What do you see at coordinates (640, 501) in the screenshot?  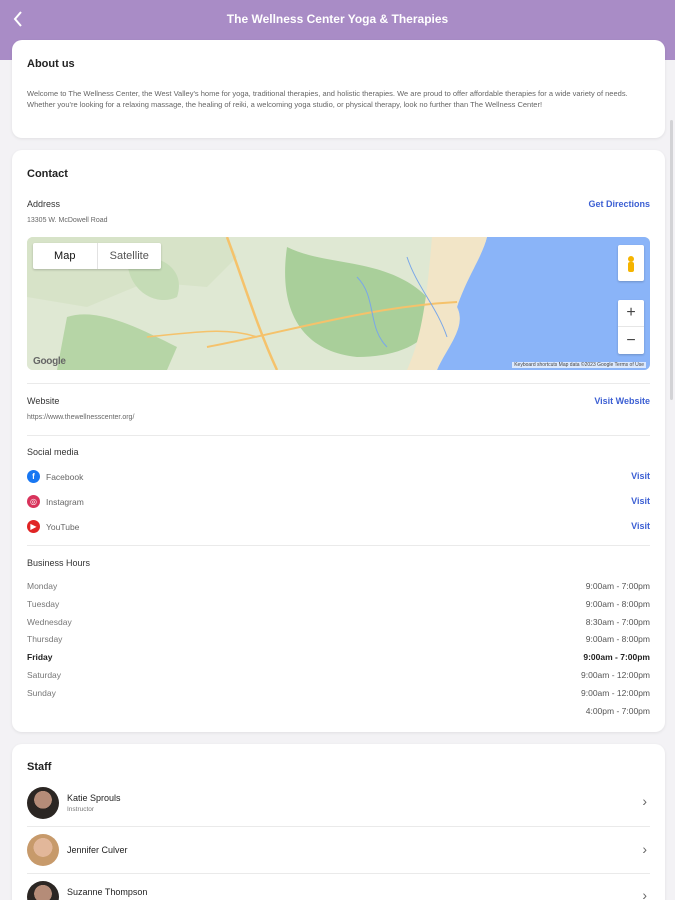 I see `instagram-visit-link: Visit` at bounding box center [640, 501].